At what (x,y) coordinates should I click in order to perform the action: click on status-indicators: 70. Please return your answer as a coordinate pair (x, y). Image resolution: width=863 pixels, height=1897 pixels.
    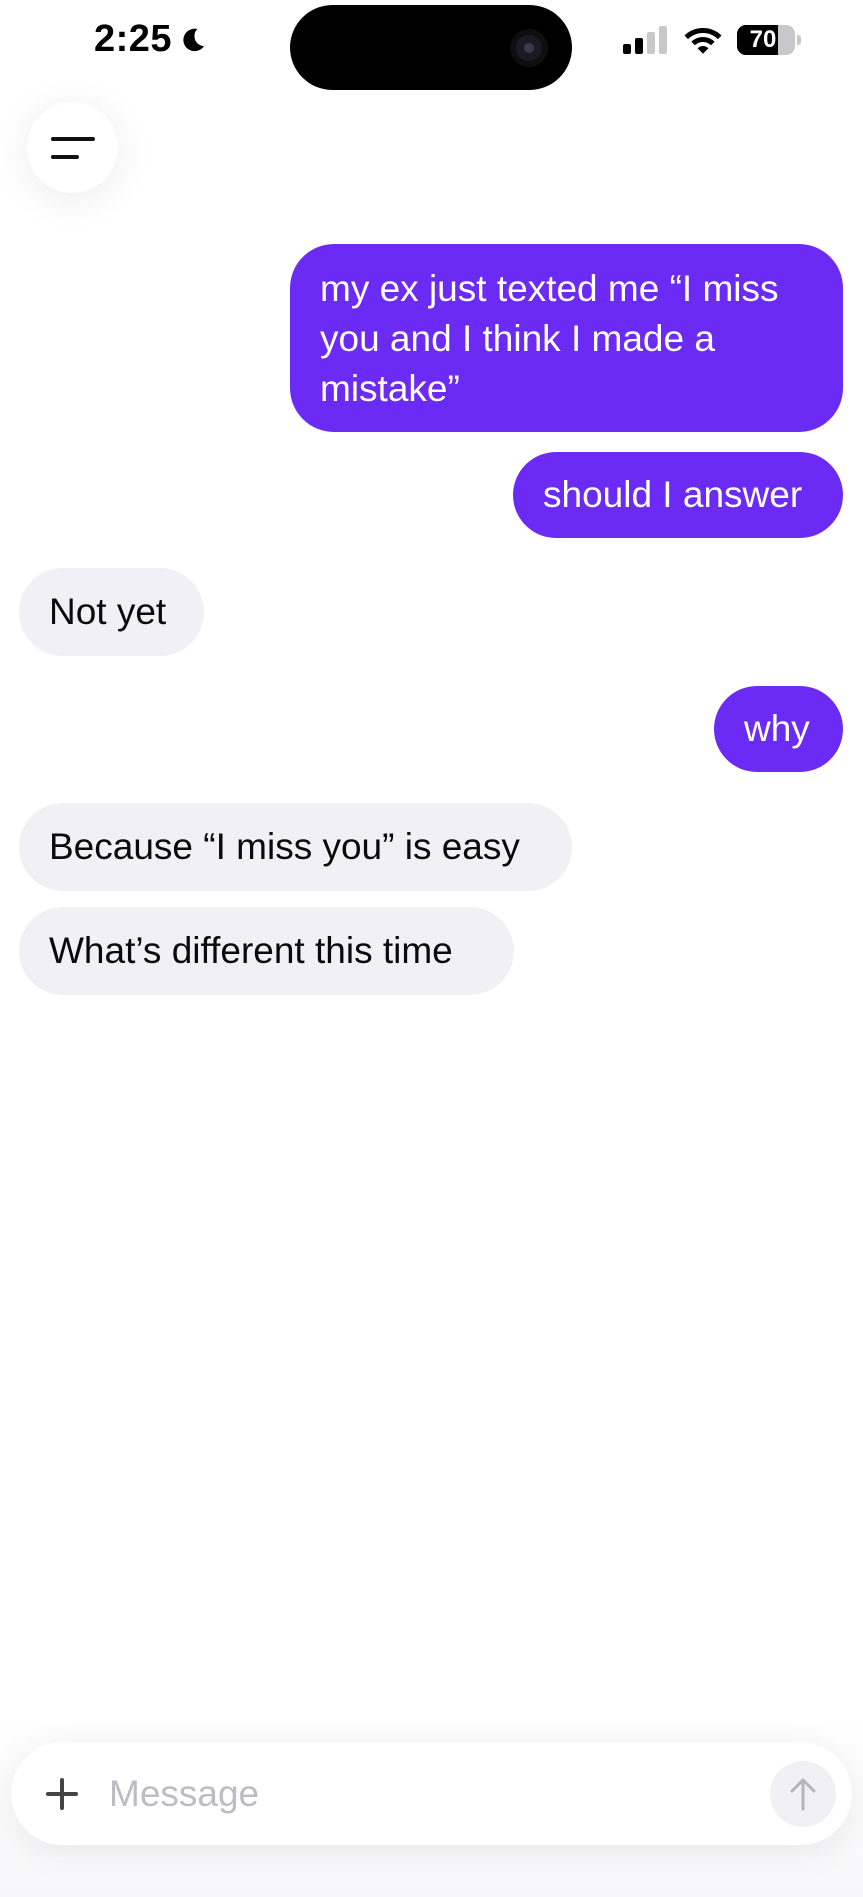
    Looking at the image, I should click on (711, 40).